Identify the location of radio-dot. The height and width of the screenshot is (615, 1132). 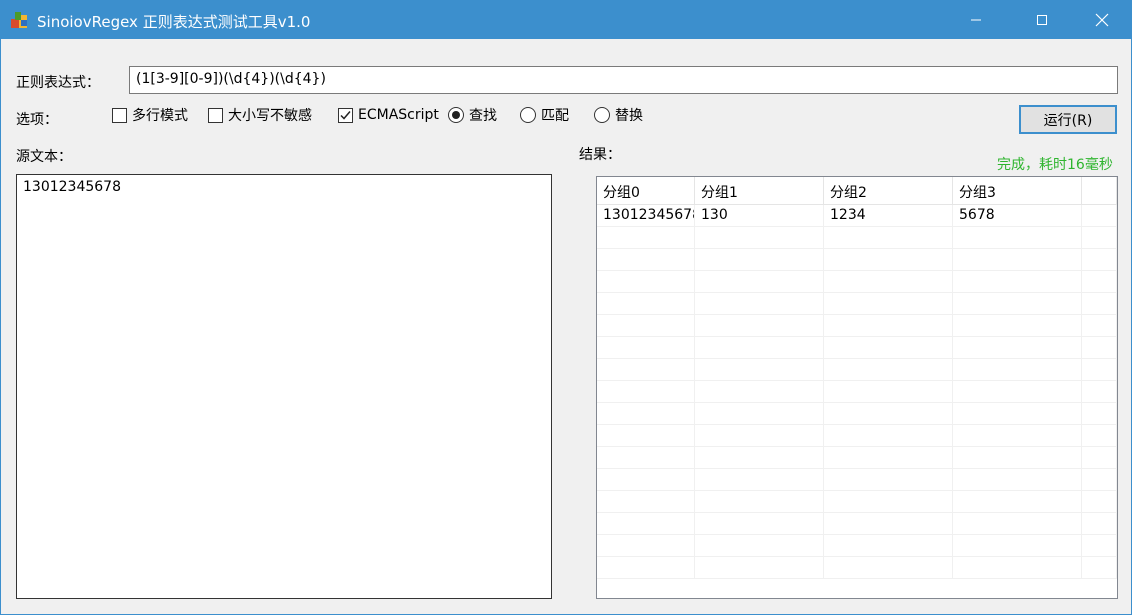
(456, 115).